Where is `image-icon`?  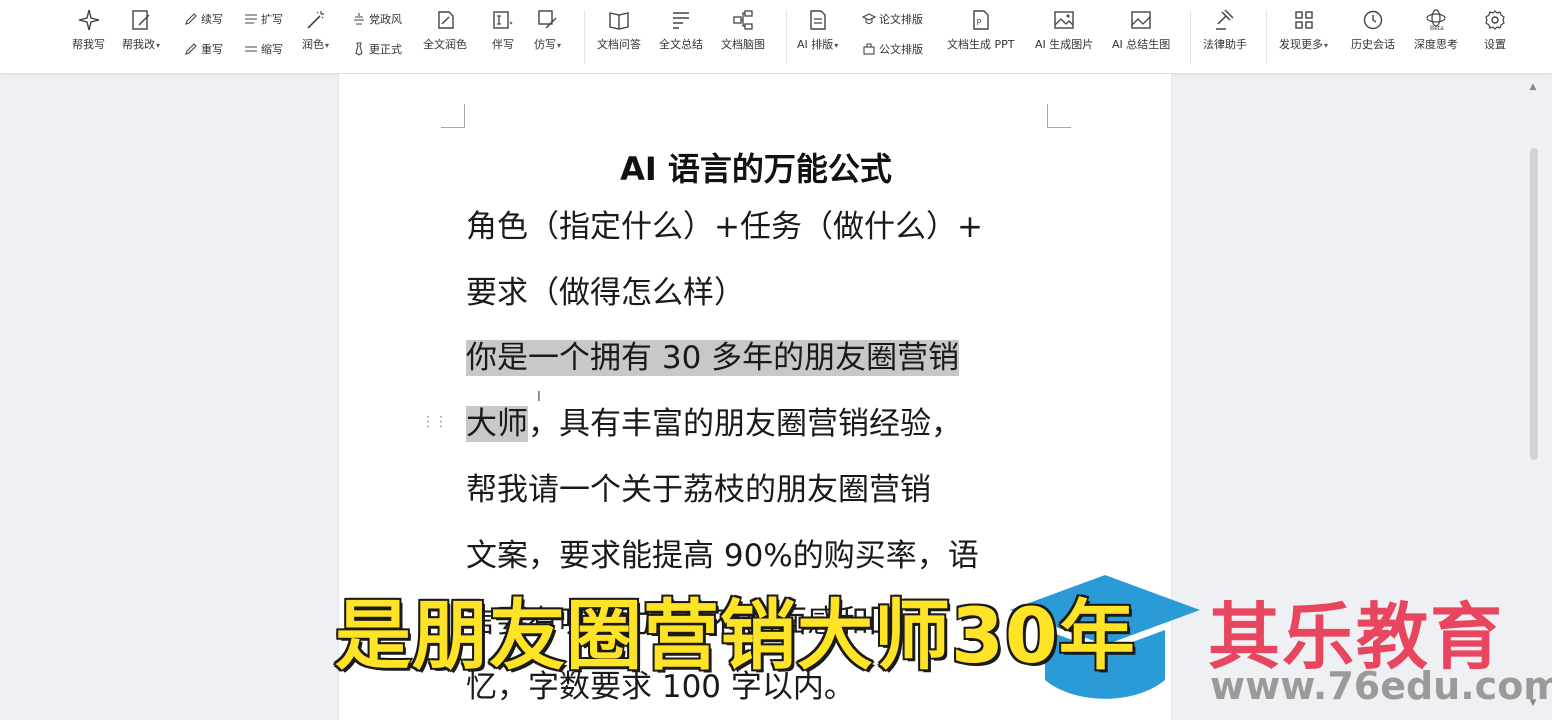
image-icon is located at coordinates (1064, 20).